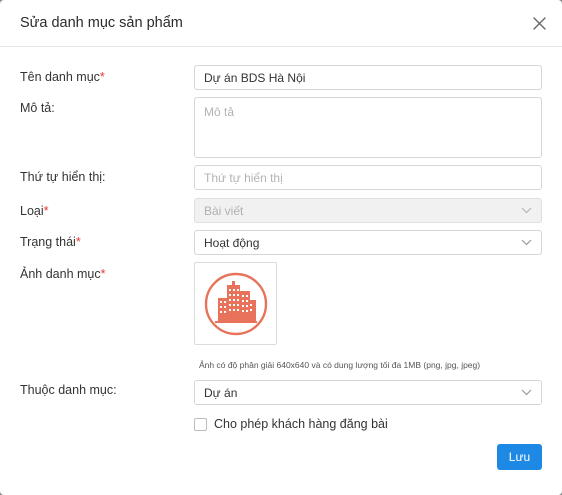 This screenshot has width=562, height=495. Describe the element at coordinates (221, 392) in the screenshot. I see `parent-category-value: Dự án` at that location.